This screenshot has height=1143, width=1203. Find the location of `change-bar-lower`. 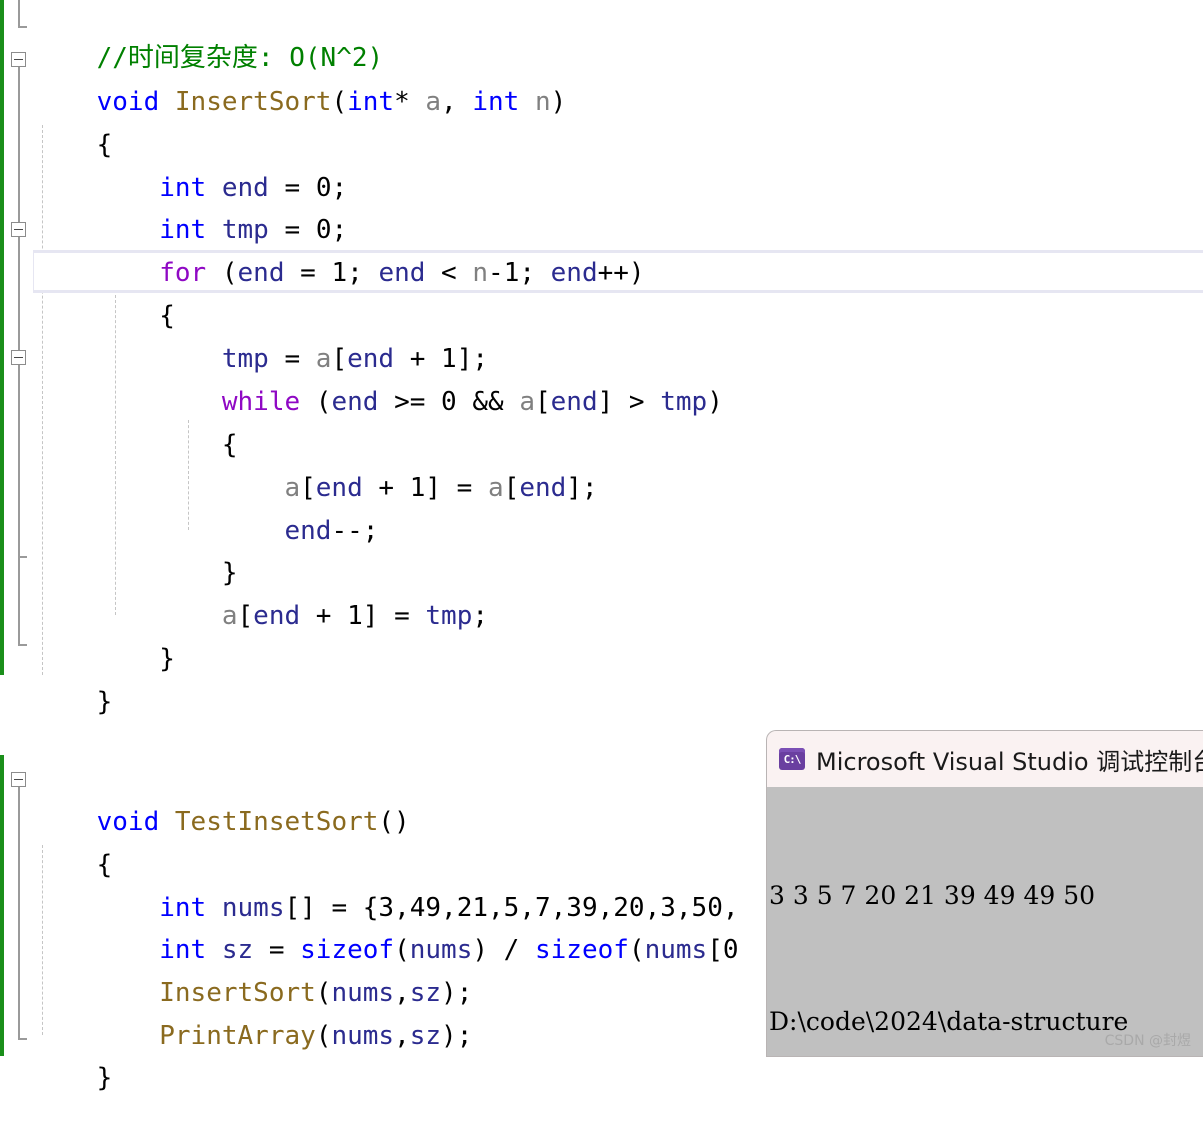

change-bar-lower is located at coordinates (2, 905).